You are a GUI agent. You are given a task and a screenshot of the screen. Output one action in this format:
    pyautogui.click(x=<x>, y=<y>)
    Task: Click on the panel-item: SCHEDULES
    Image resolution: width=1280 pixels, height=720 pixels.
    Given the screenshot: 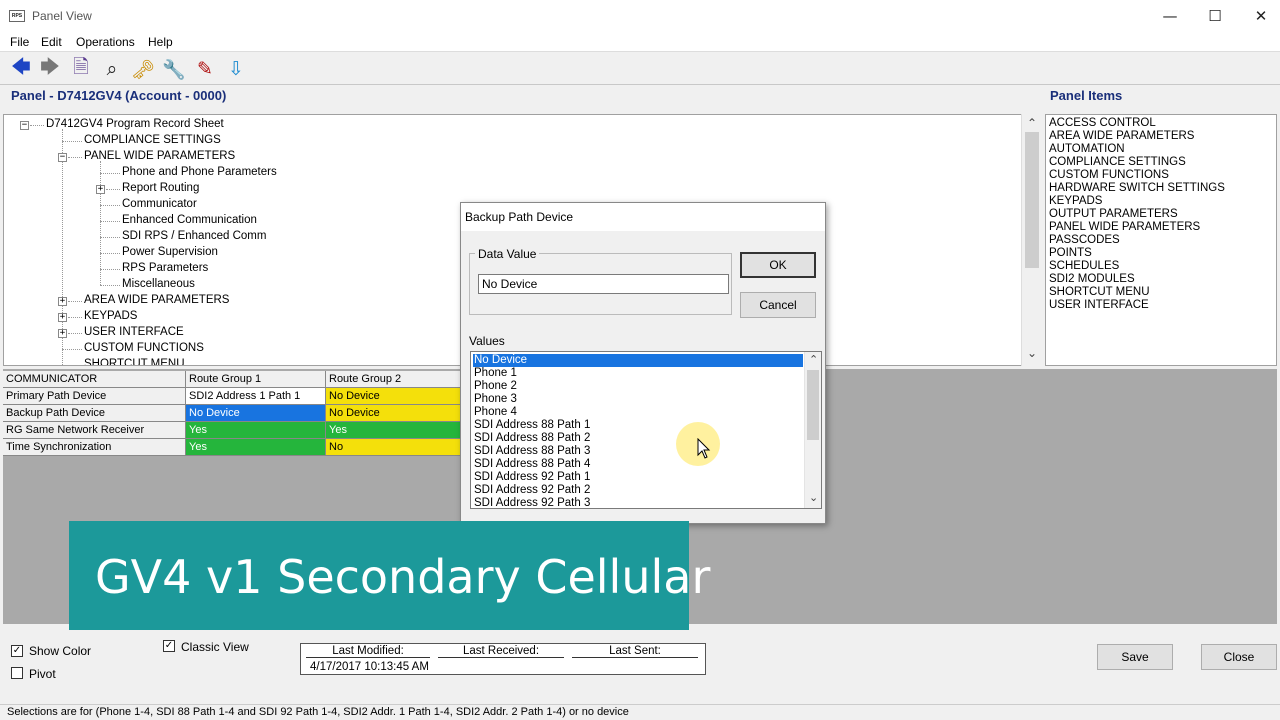 What is the action you would take?
    pyautogui.click(x=1084, y=266)
    